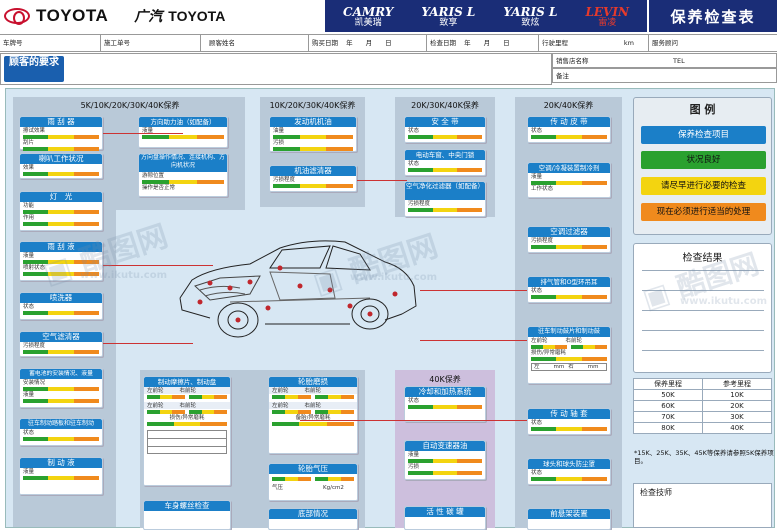 The image size is (777, 530). I want to click on plate-field: 车牌号, so click(50, 43).